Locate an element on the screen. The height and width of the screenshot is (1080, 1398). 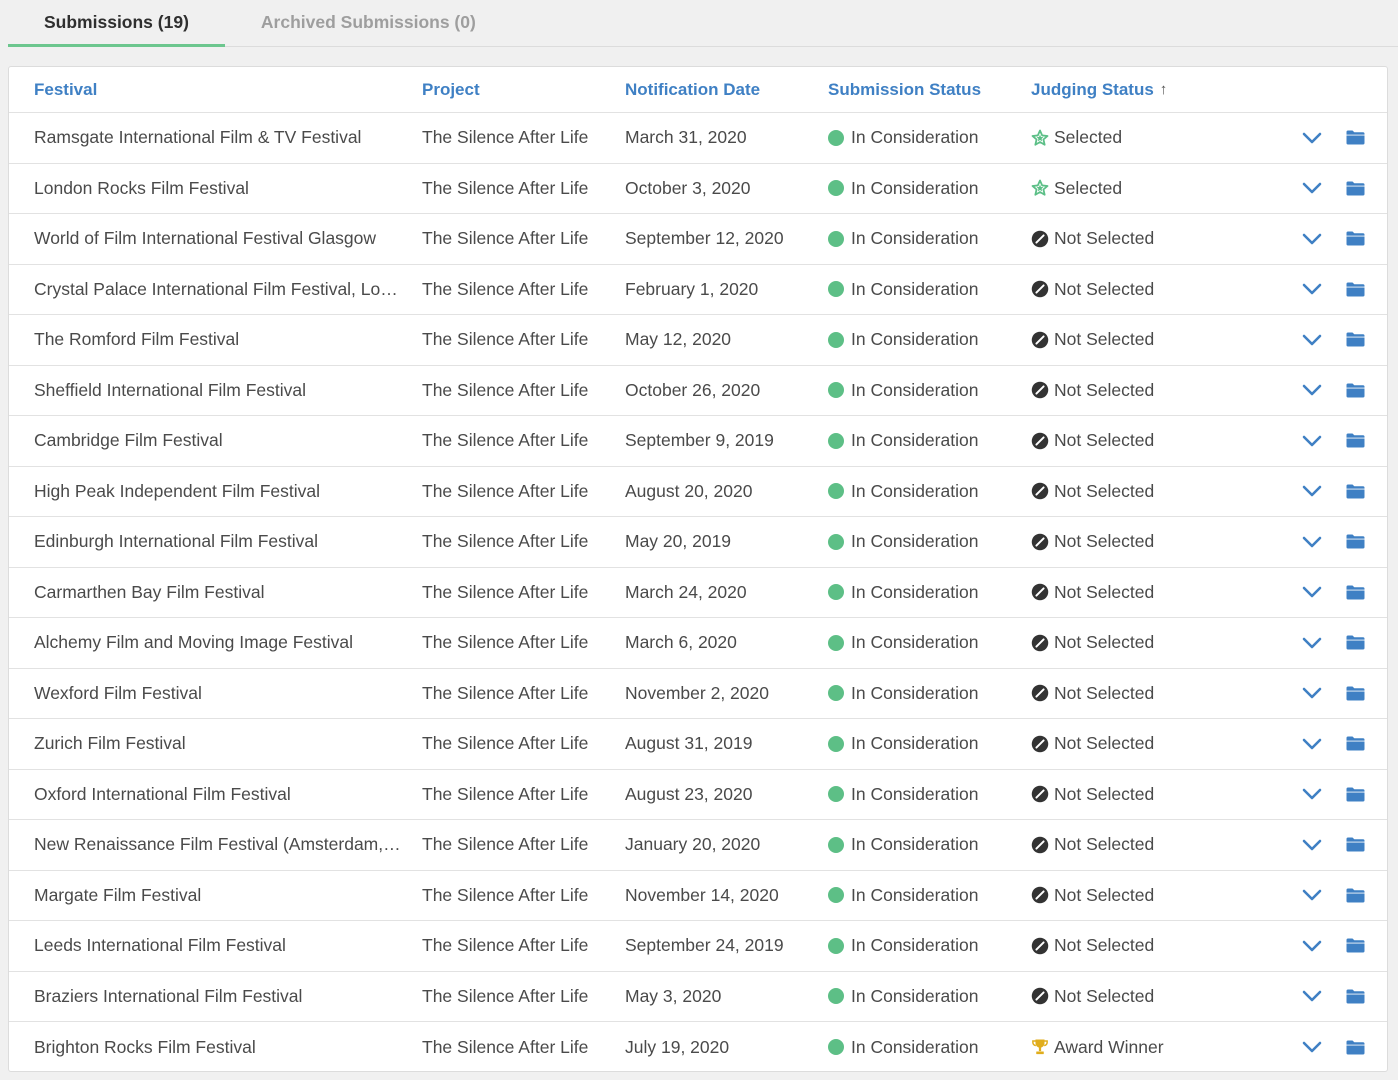
tab-submissions: Submissions (19) is located at coordinates (116, 23).